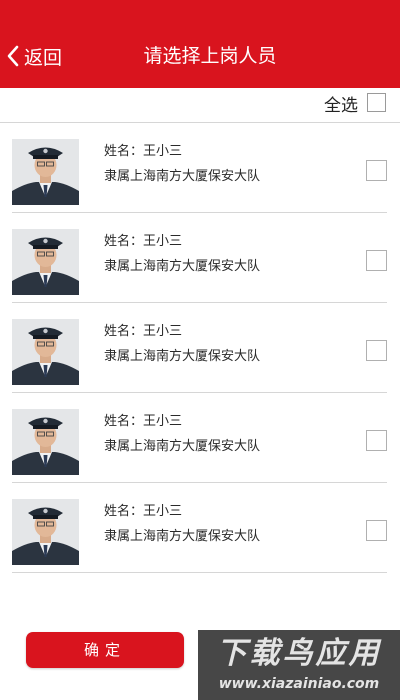 The image size is (400, 700). I want to click on watermark-title: 下载鸟应用, so click(299, 653).